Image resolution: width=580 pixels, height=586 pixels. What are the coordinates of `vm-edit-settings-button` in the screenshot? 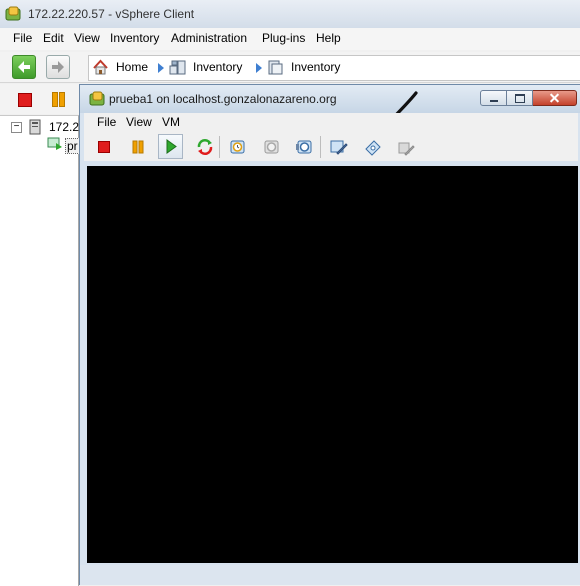 It's located at (339, 147).